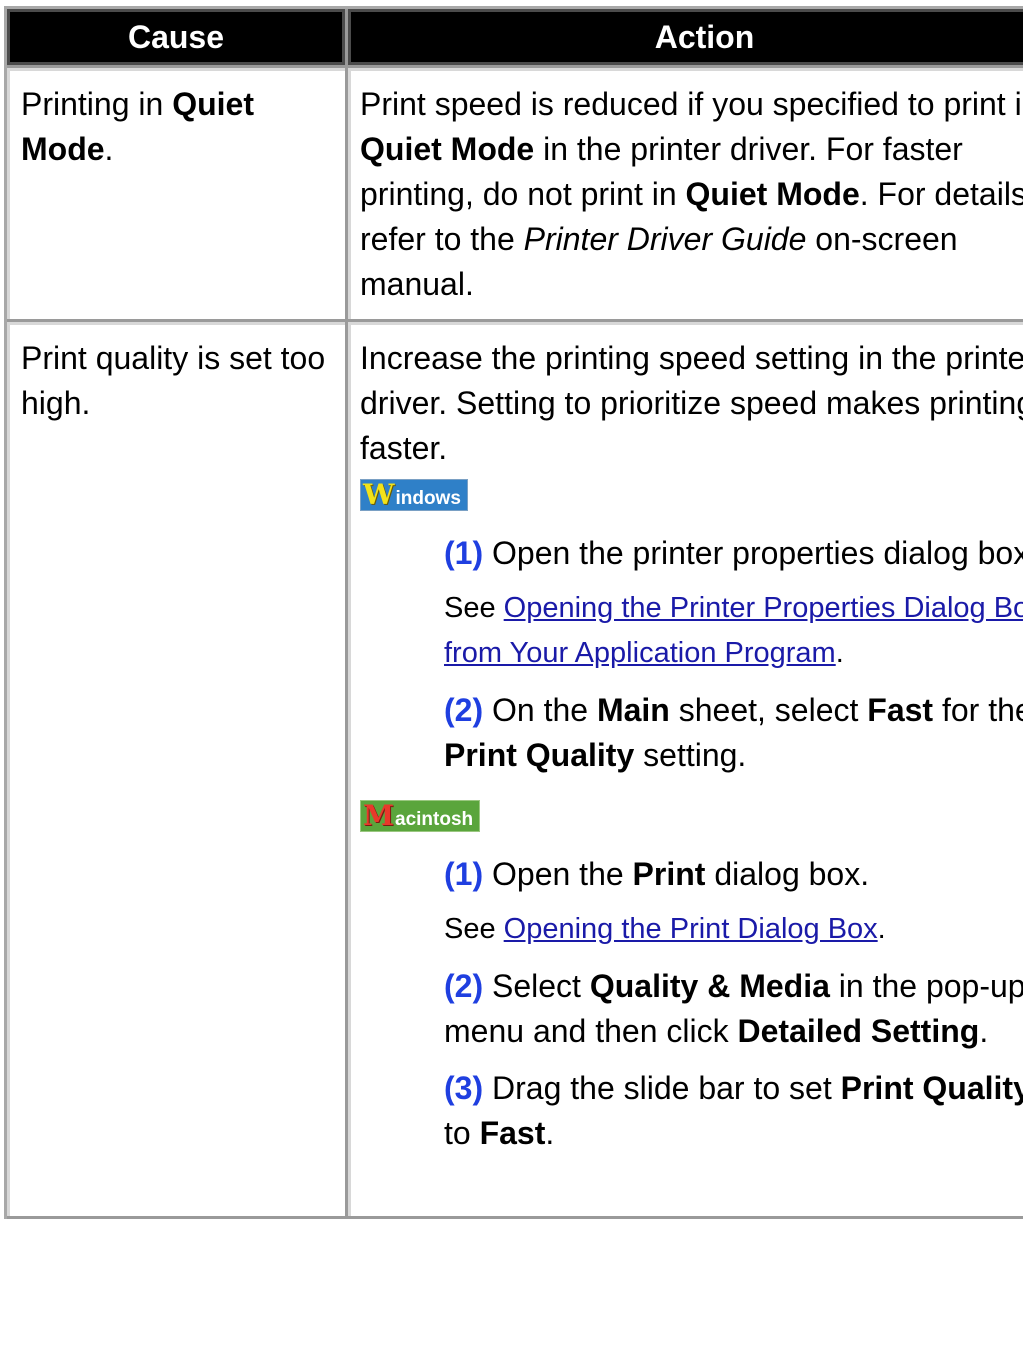 This screenshot has width=1023, height=1349. I want to click on step-text: sheet, select, so click(768, 710).